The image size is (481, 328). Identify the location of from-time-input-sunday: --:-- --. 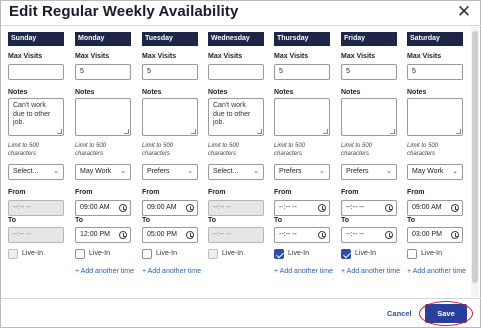
(36, 208).